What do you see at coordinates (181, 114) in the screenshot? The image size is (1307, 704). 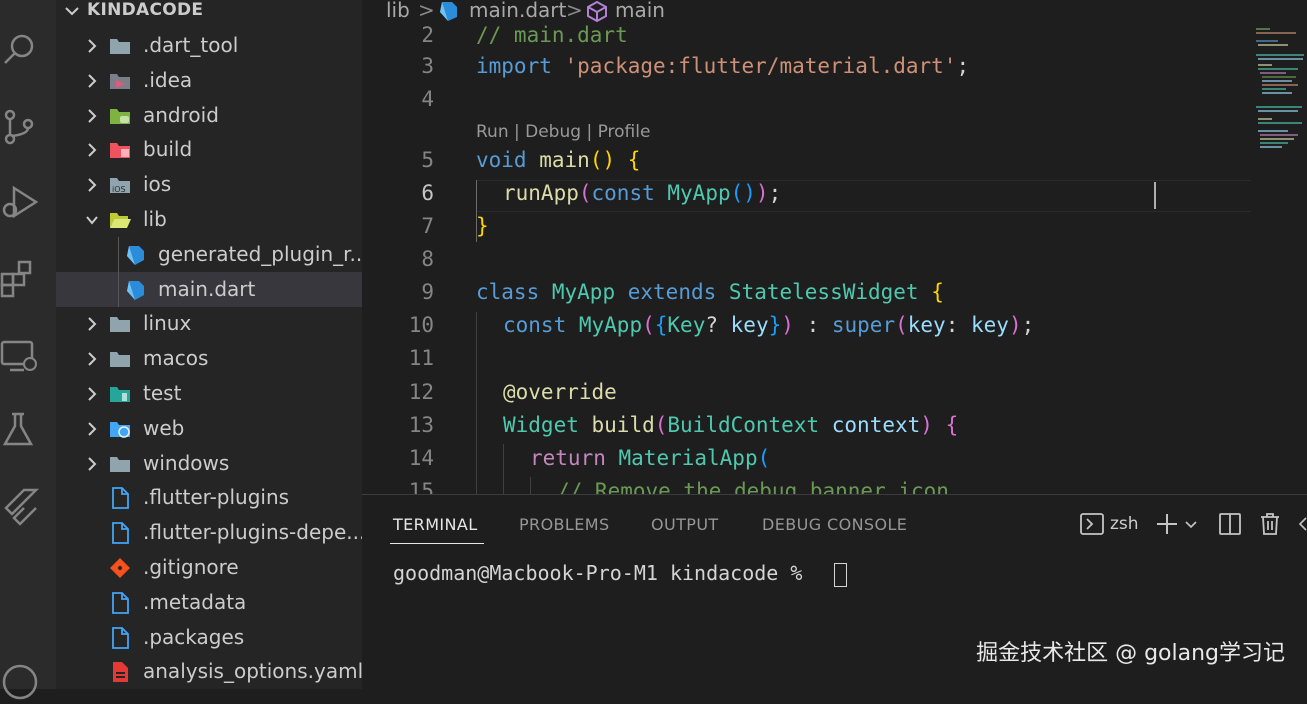 I see `tree-item-label: android` at bounding box center [181, 114].